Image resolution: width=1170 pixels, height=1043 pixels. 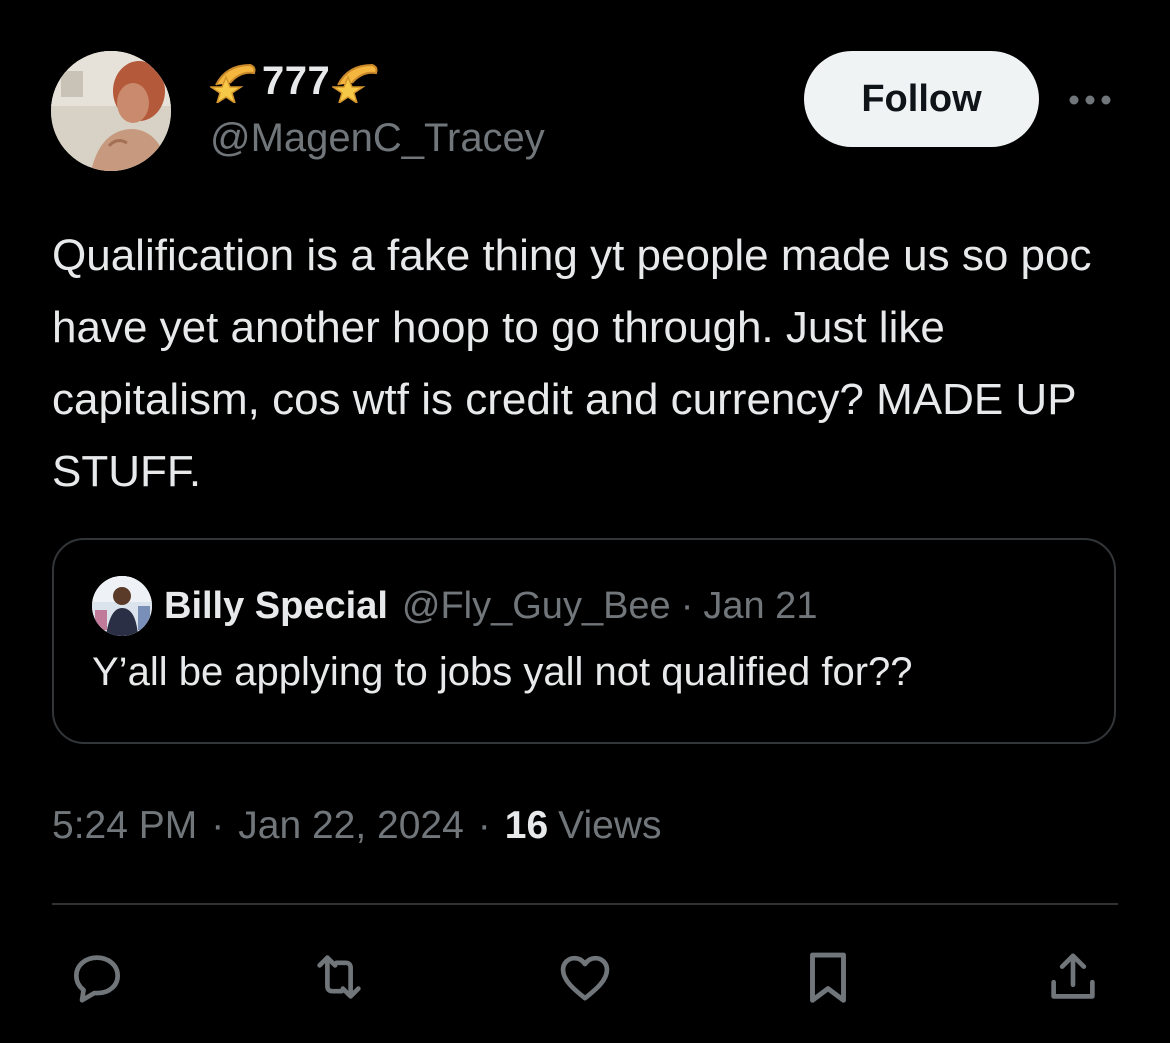 I want to click on follow-button: Follow, so click(x=921, y=99).